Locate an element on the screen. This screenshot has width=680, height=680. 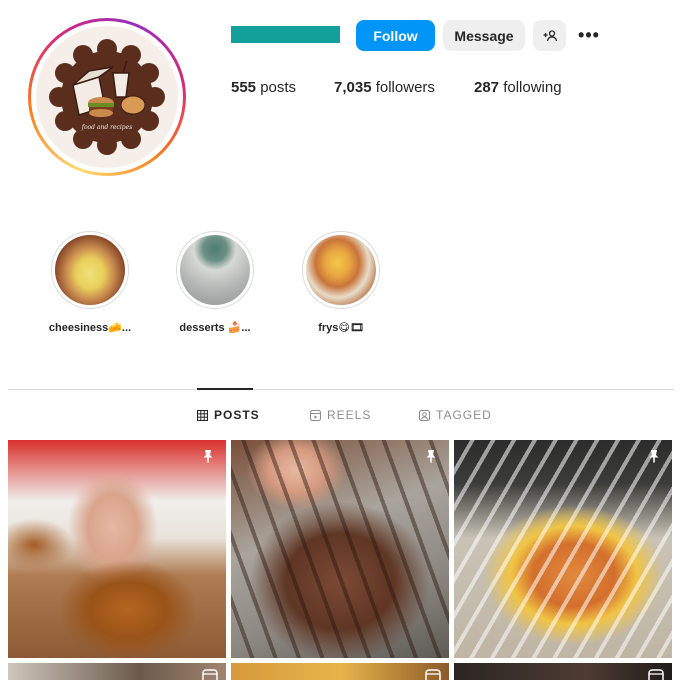
highlight-frys: frys😋🎞 is located at coordinates (341, 282).